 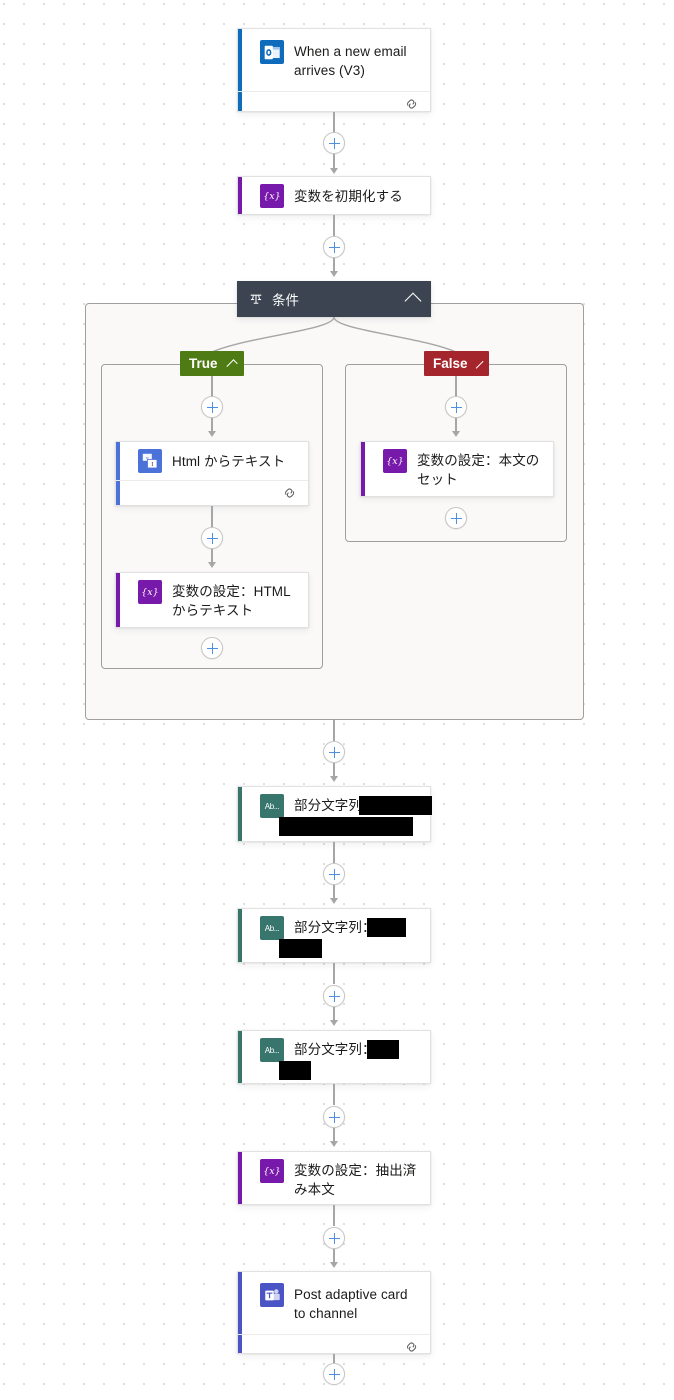 I want to click on node-header: w I Html からテキスト, so click(x=212, y=461).